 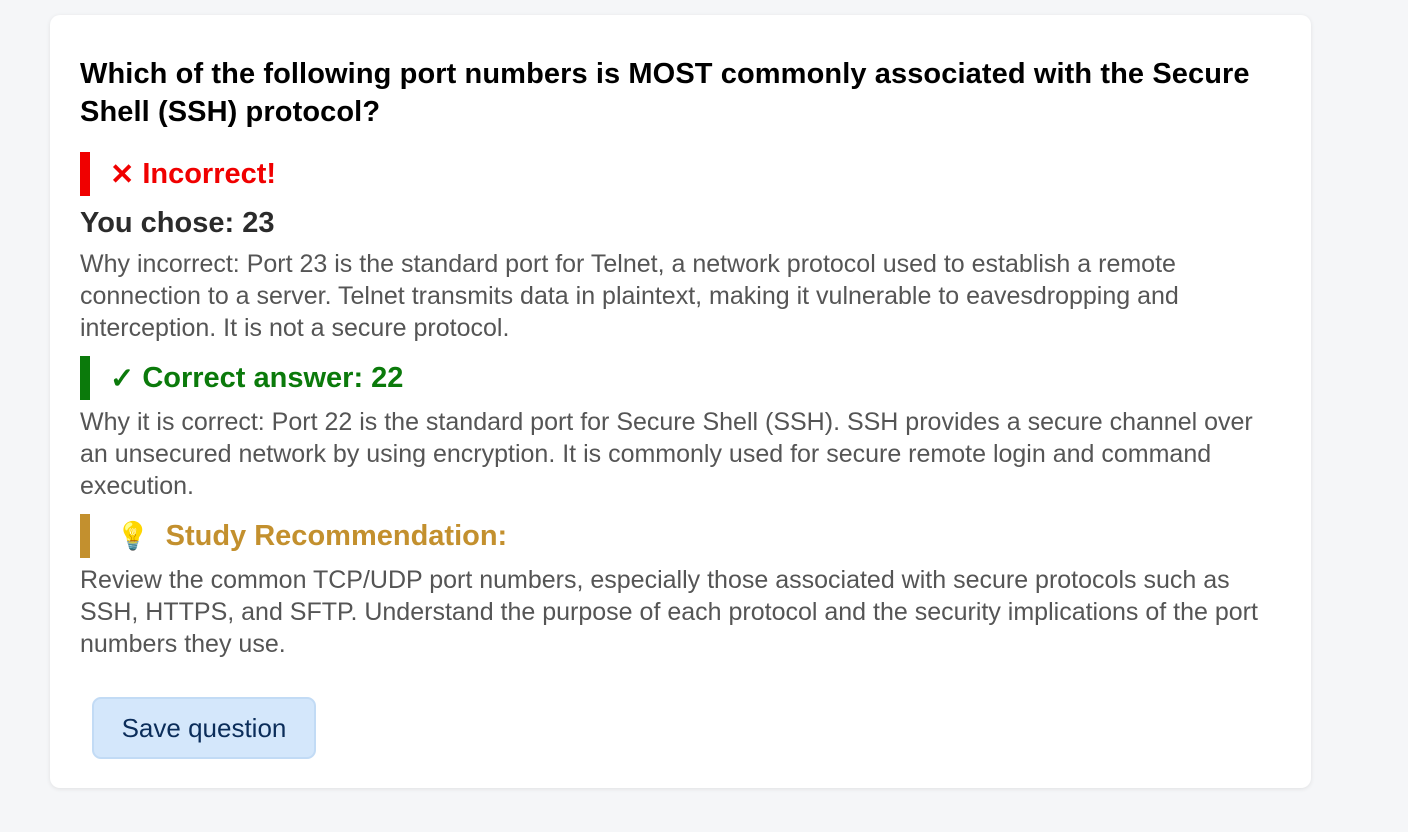 What do you see at coordinates (85, 378) in the screenshot?
I see `correct-accent-bar` at bounding box center [85, 378].